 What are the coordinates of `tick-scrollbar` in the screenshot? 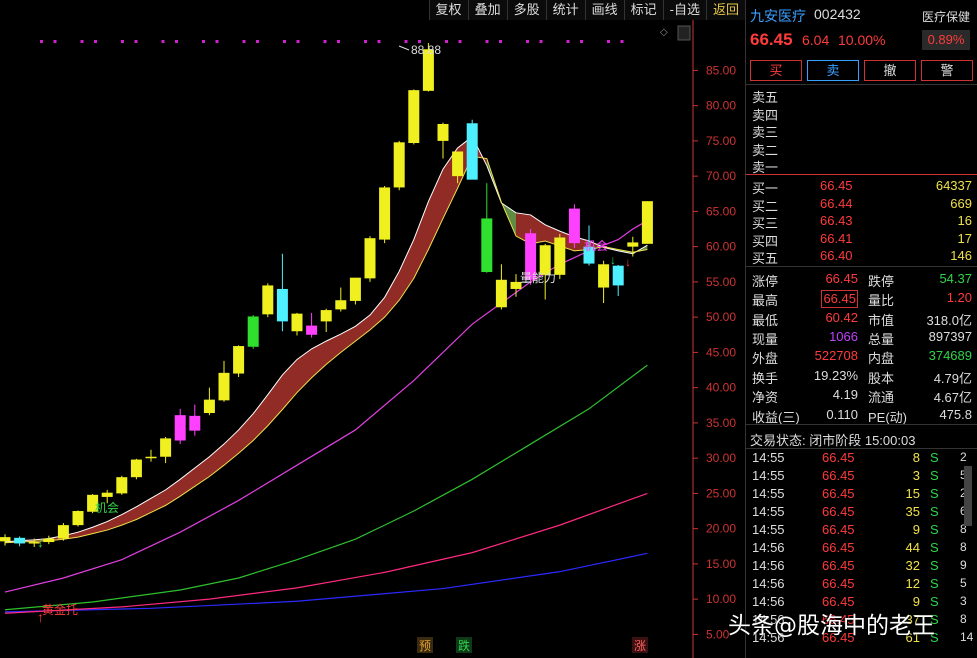 It's located at (968, 496).